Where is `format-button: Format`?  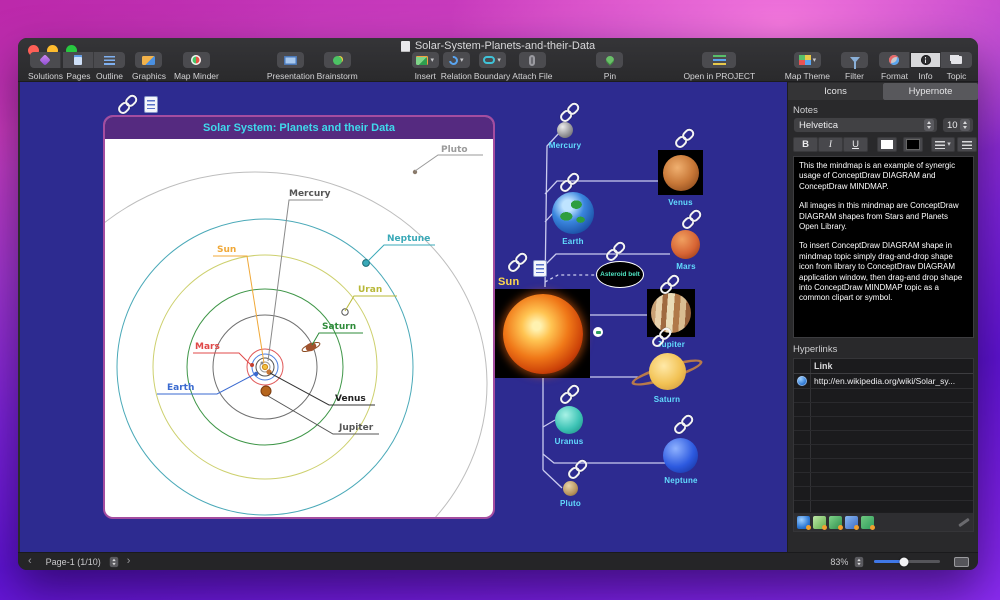 format-button: Format is located at coordinates (894, 66).